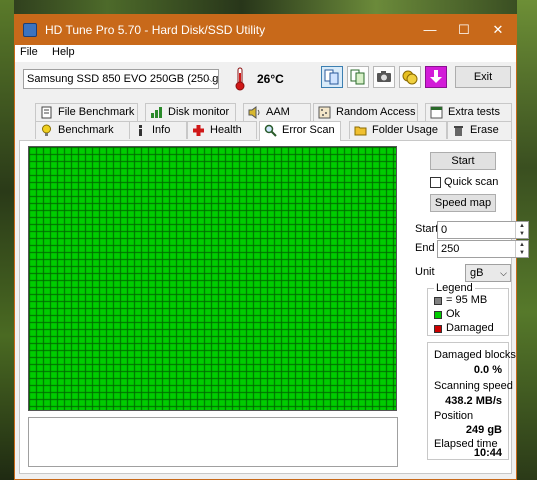 The width and height of the screenshot is (537, 480). I want to click on tab-disk-monitor: Disk monitor, so click(190, 112).